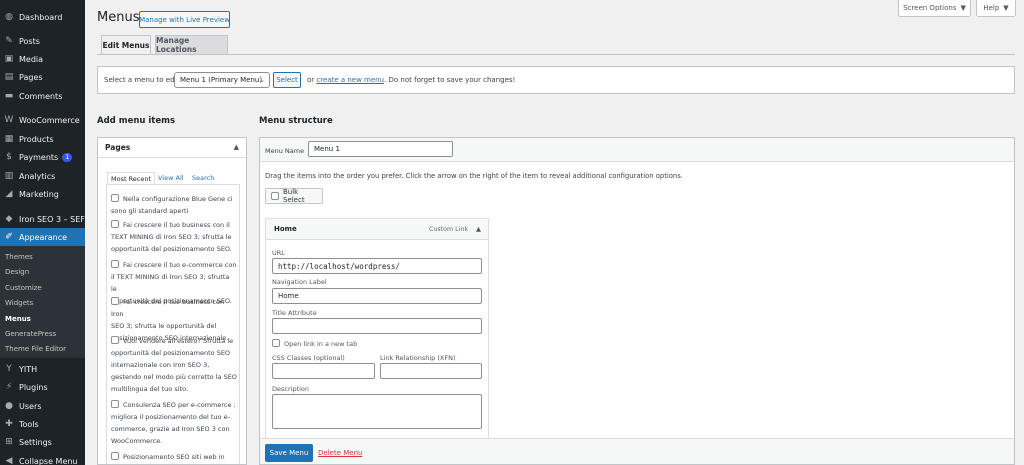 The width and height of the screenshot is (1024, 465). I want to click on bulk-select-button: Bulk Select, so click(294, 196).